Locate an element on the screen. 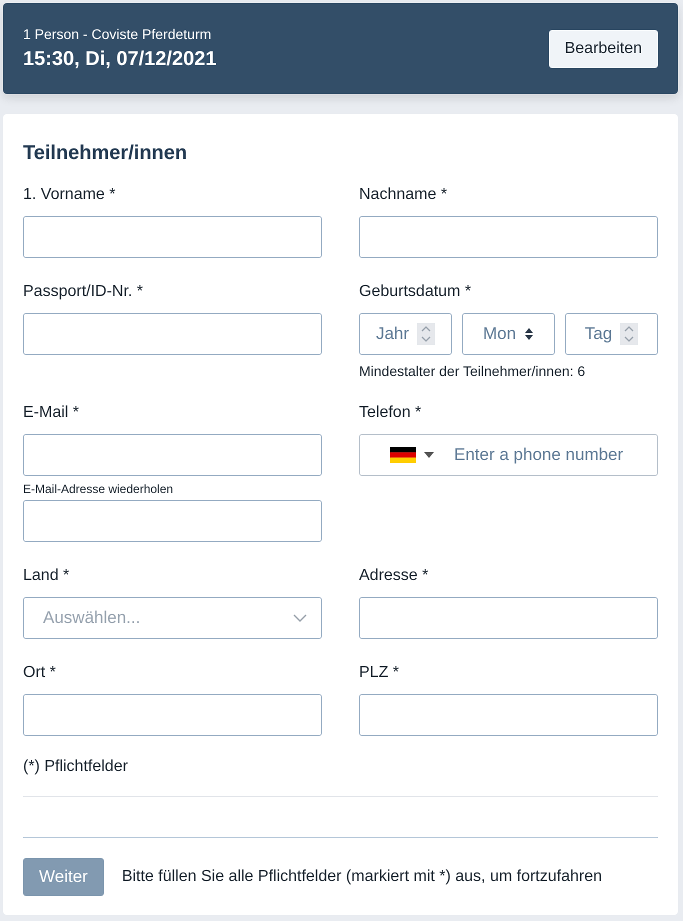  flag-icon is located at coordinates (403, 455).